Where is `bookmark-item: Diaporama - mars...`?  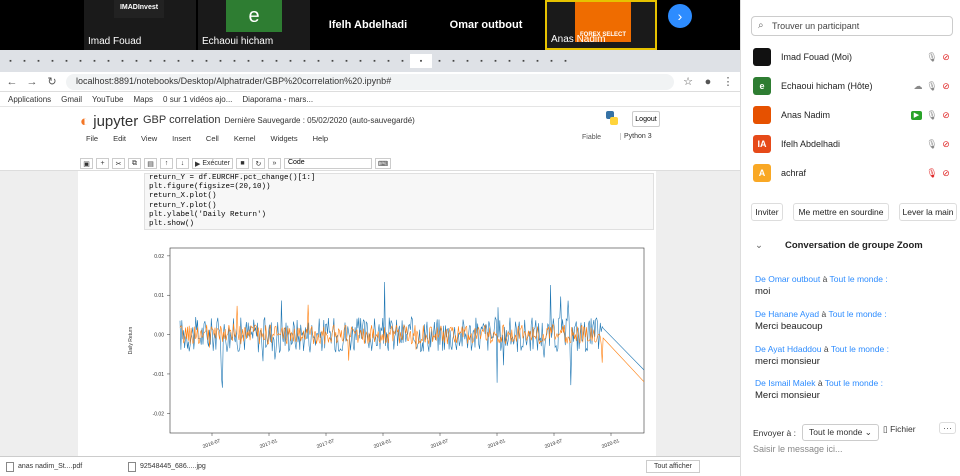
bookmark-item: Diaporama - mars... is located at coordinates (277, 99).